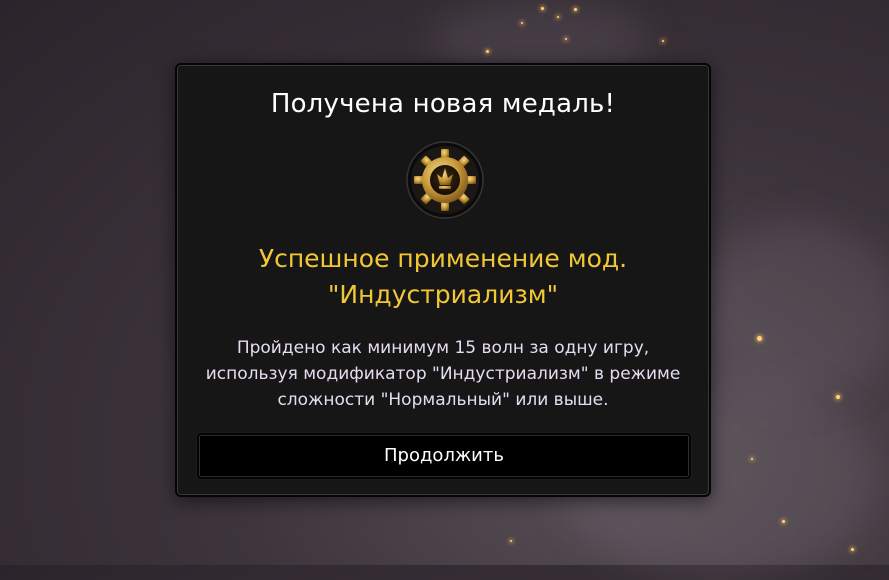  Describe the element at coordinates (794, 310) in the screenshot. I see `smoke-cloud` at that location.